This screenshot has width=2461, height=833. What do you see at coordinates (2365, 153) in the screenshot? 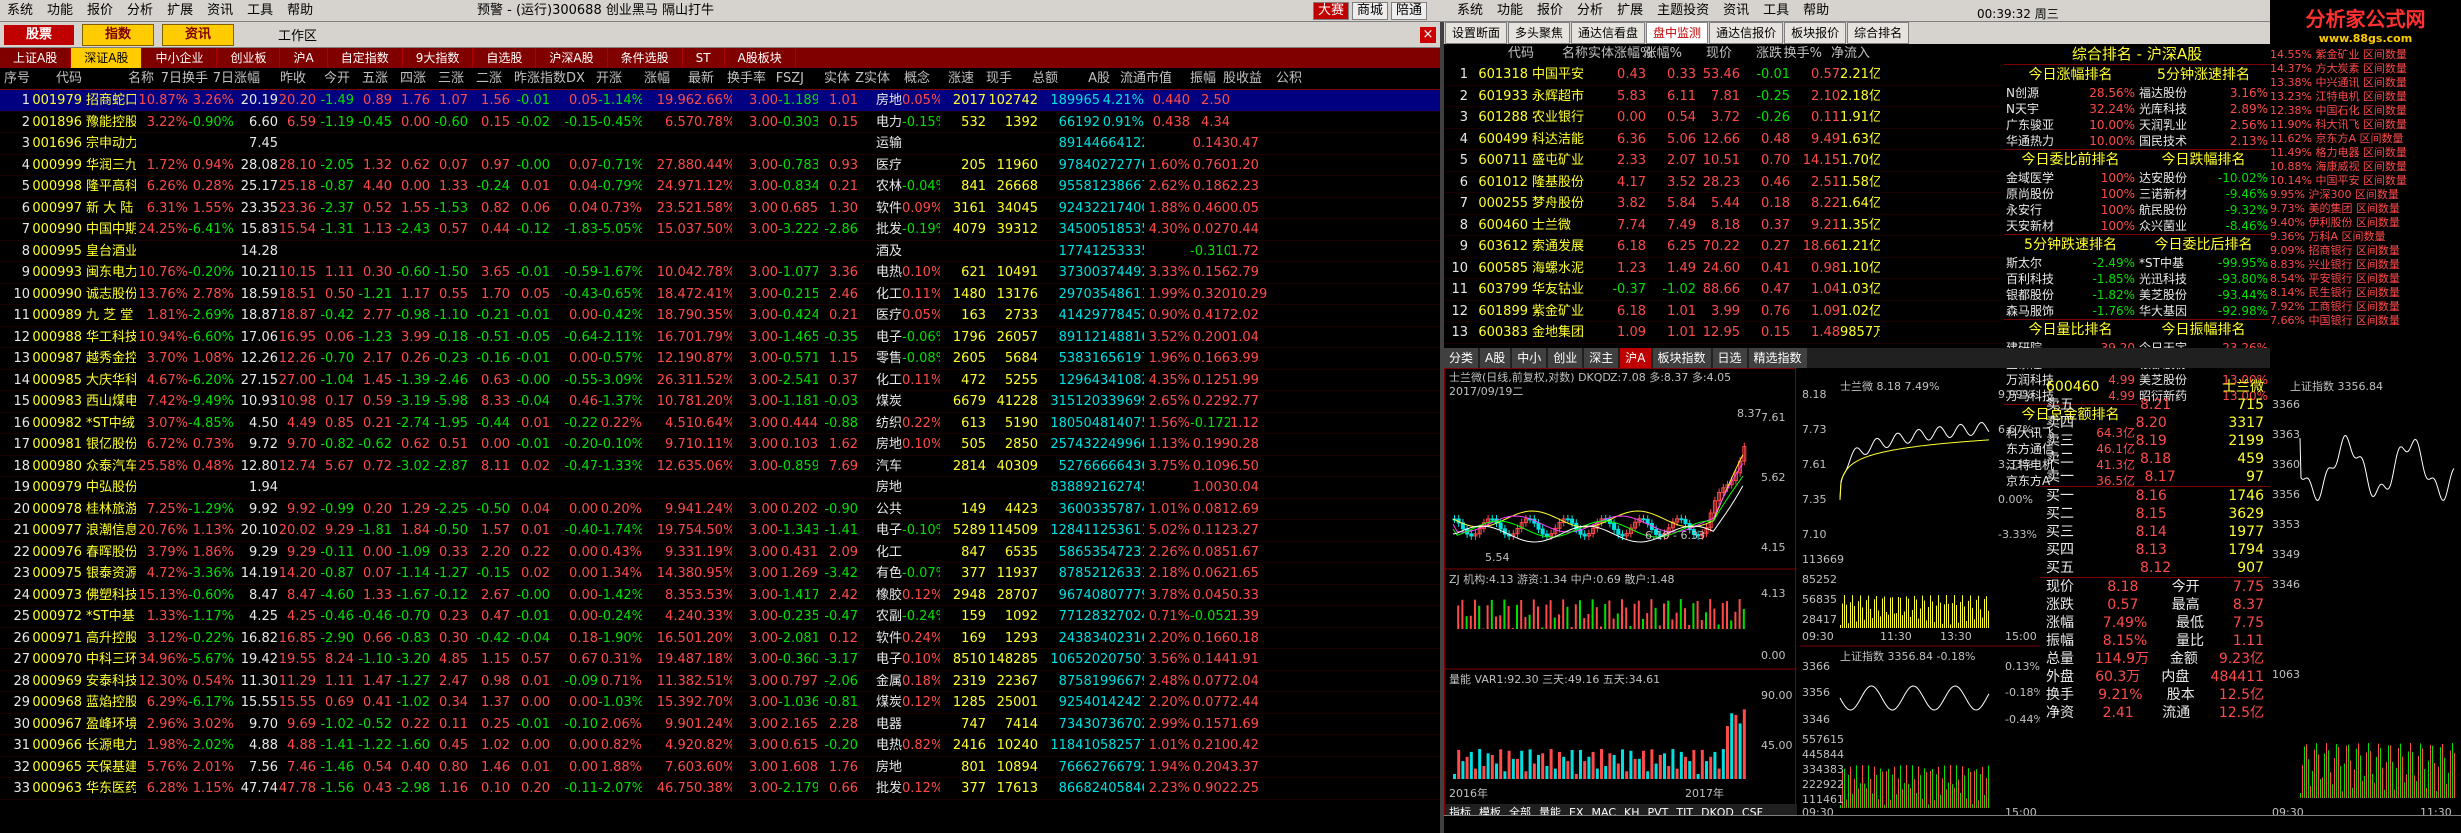
I see `right-list-item: 11.49% 格力电器 区间数量` at bounding box center [2365, 153].